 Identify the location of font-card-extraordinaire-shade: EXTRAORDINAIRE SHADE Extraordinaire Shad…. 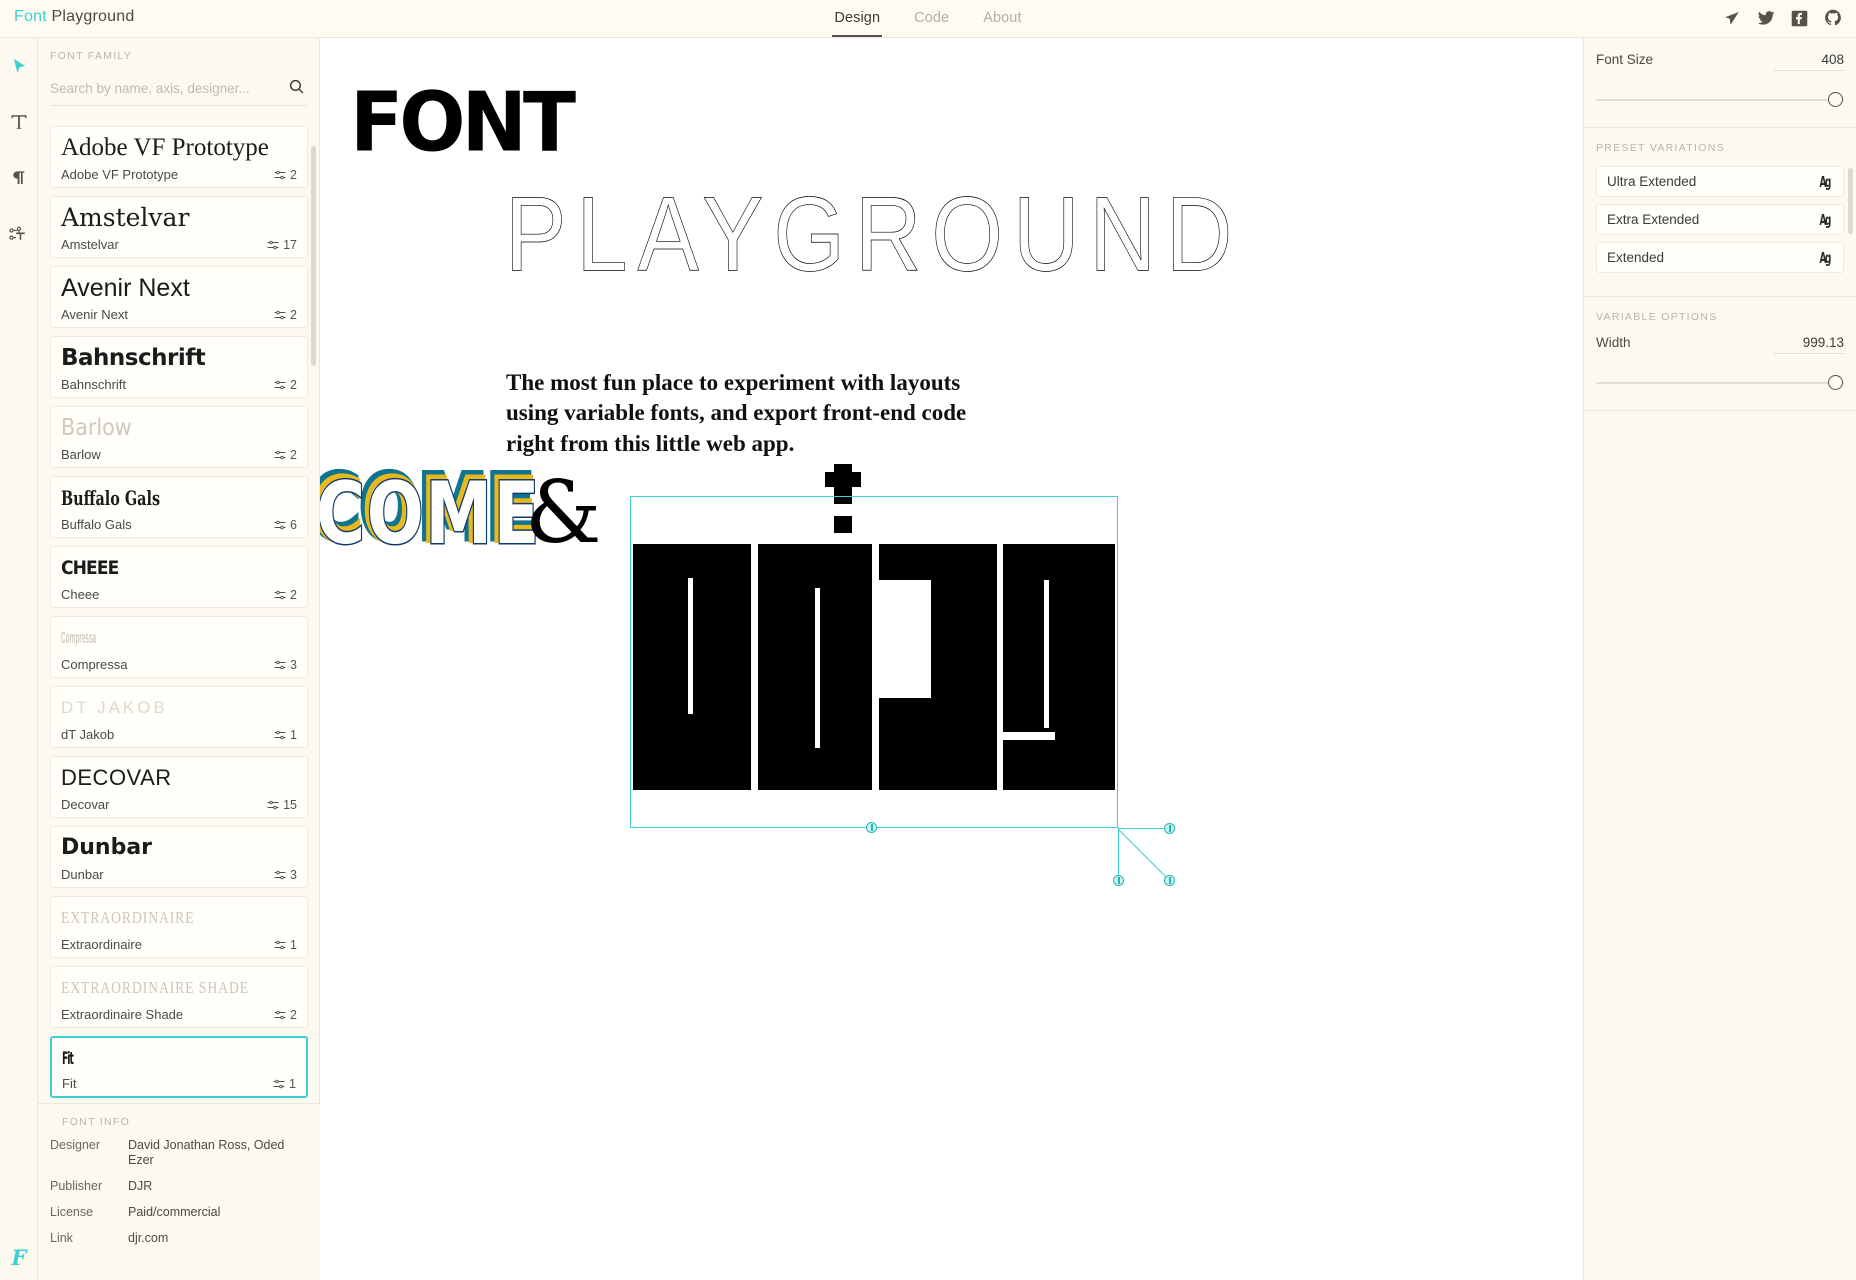
(179, 997).